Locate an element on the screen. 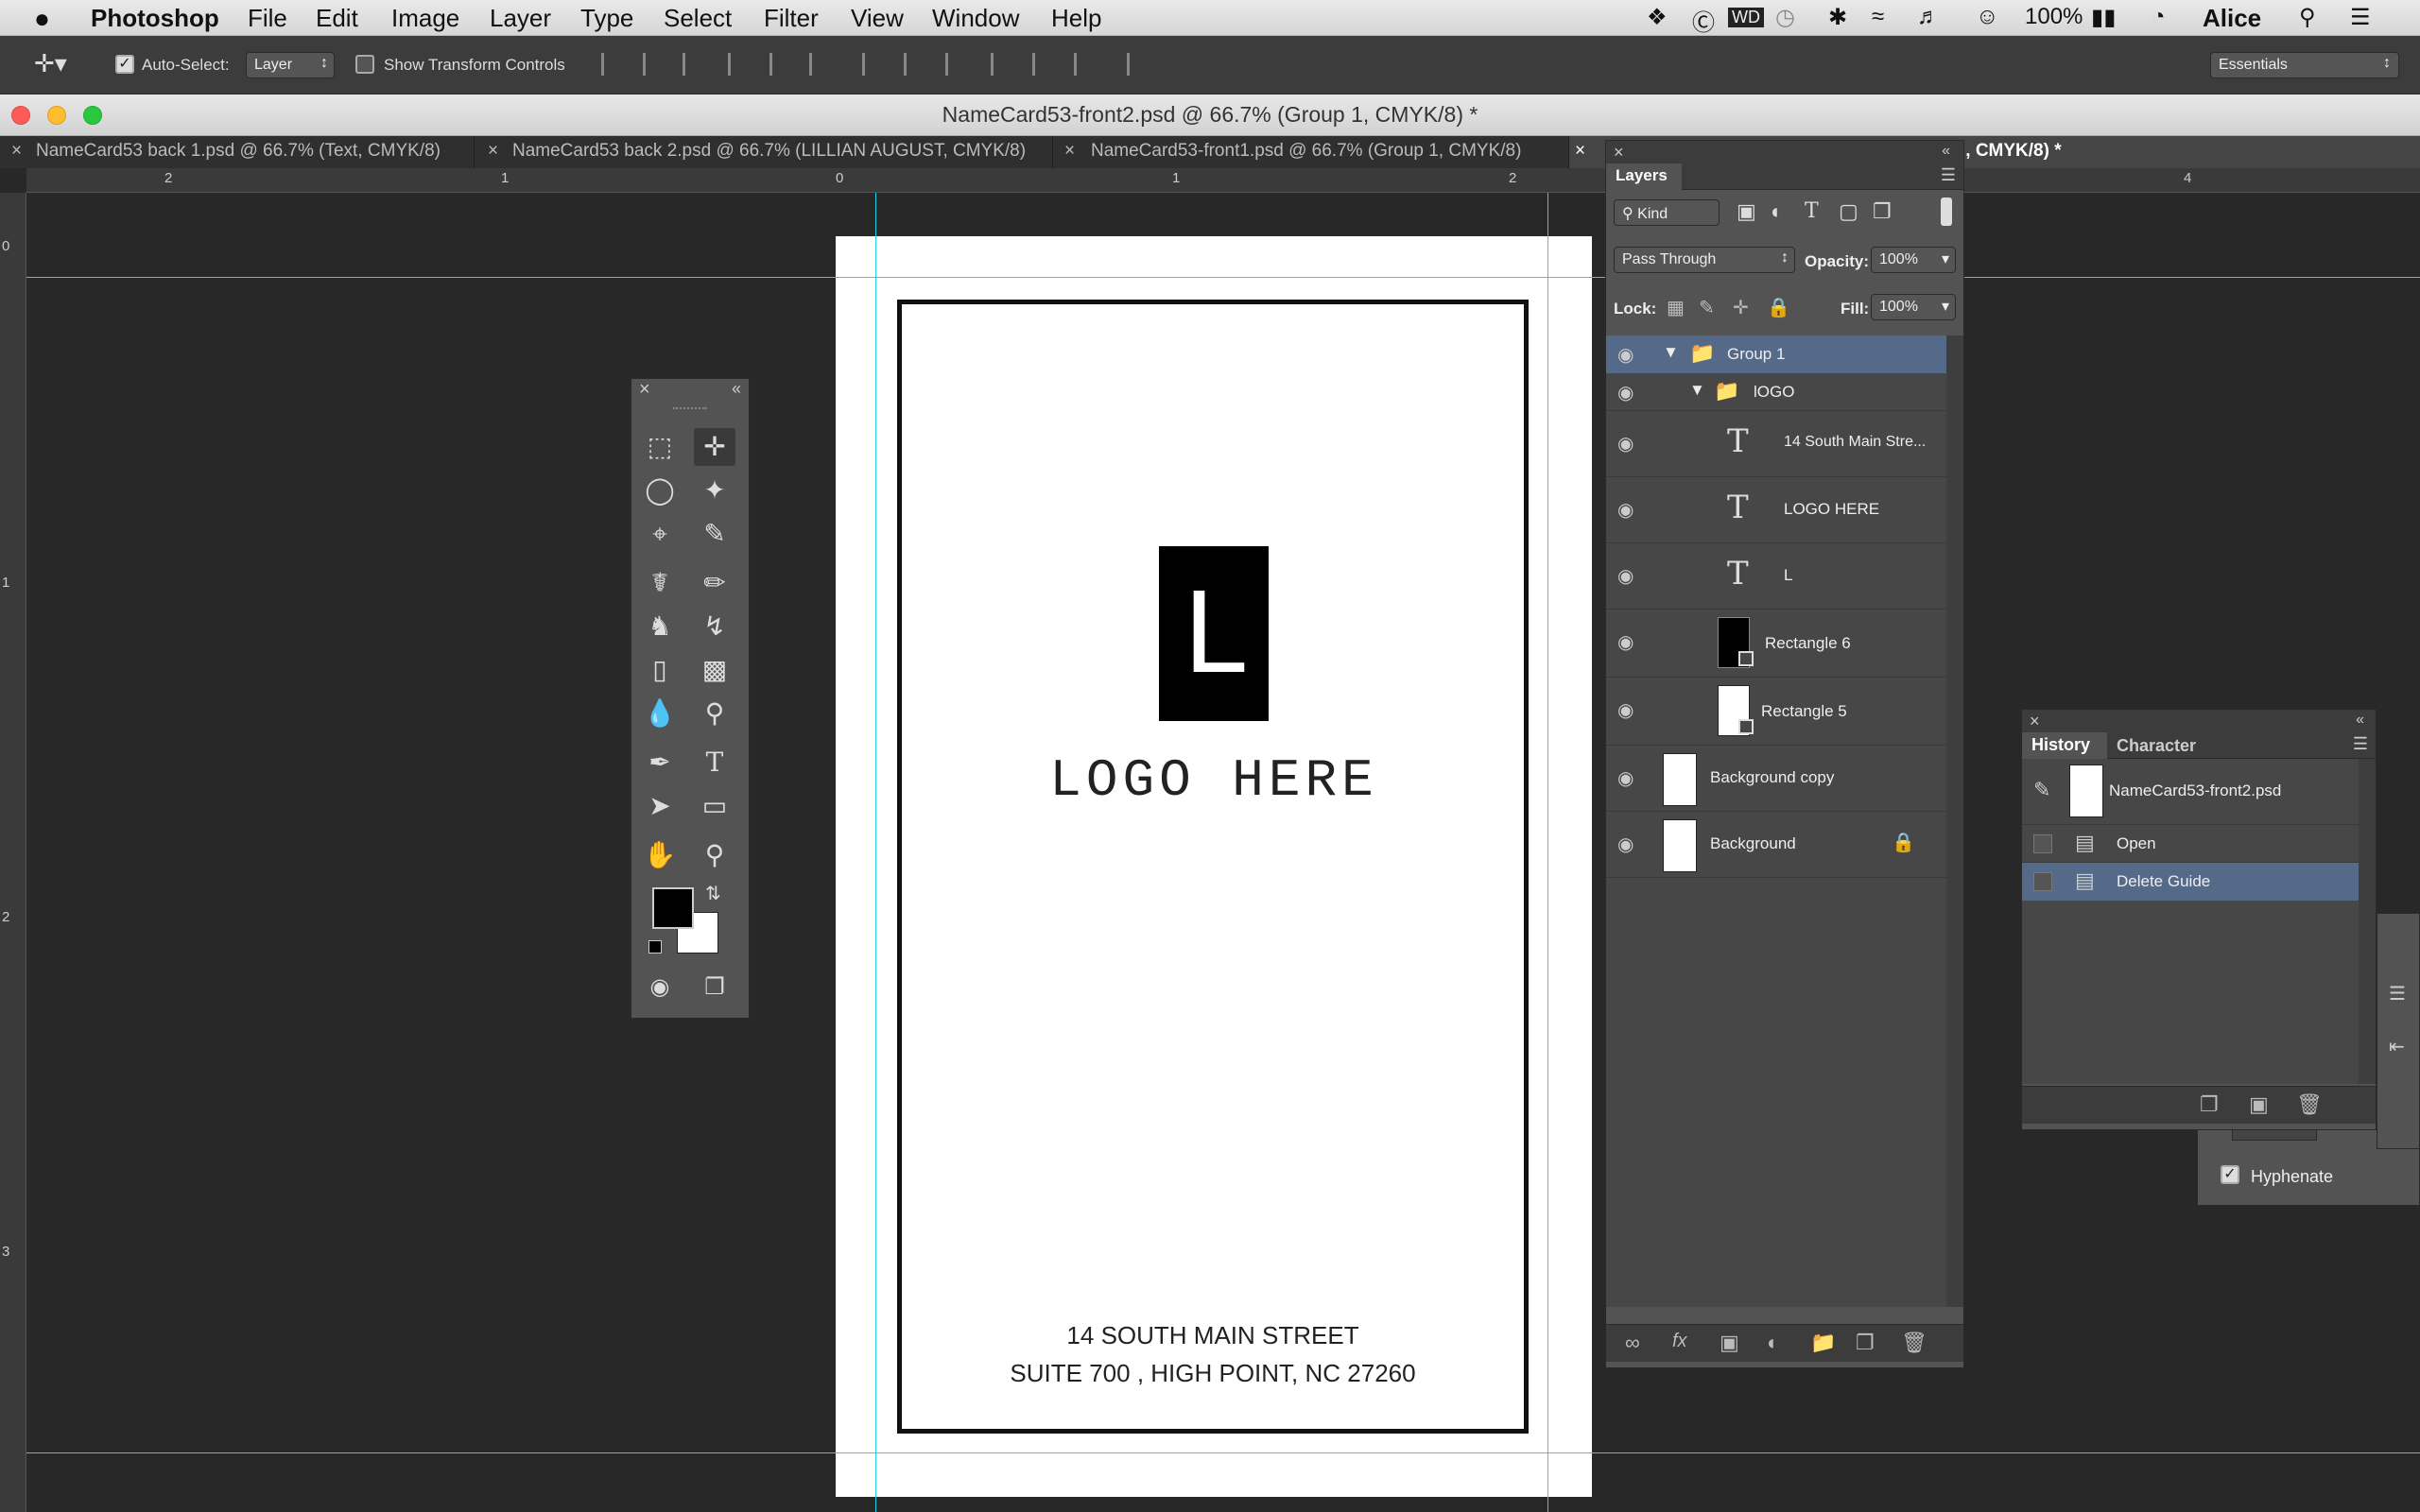  skype-icon: Ⓒ is located at coordinates (1703, 20).